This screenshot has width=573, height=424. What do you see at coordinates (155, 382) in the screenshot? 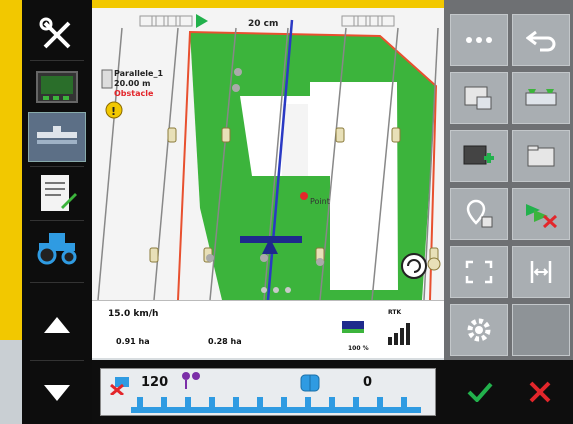
I see `application-rate: 120` at bounding box center [155, 382].